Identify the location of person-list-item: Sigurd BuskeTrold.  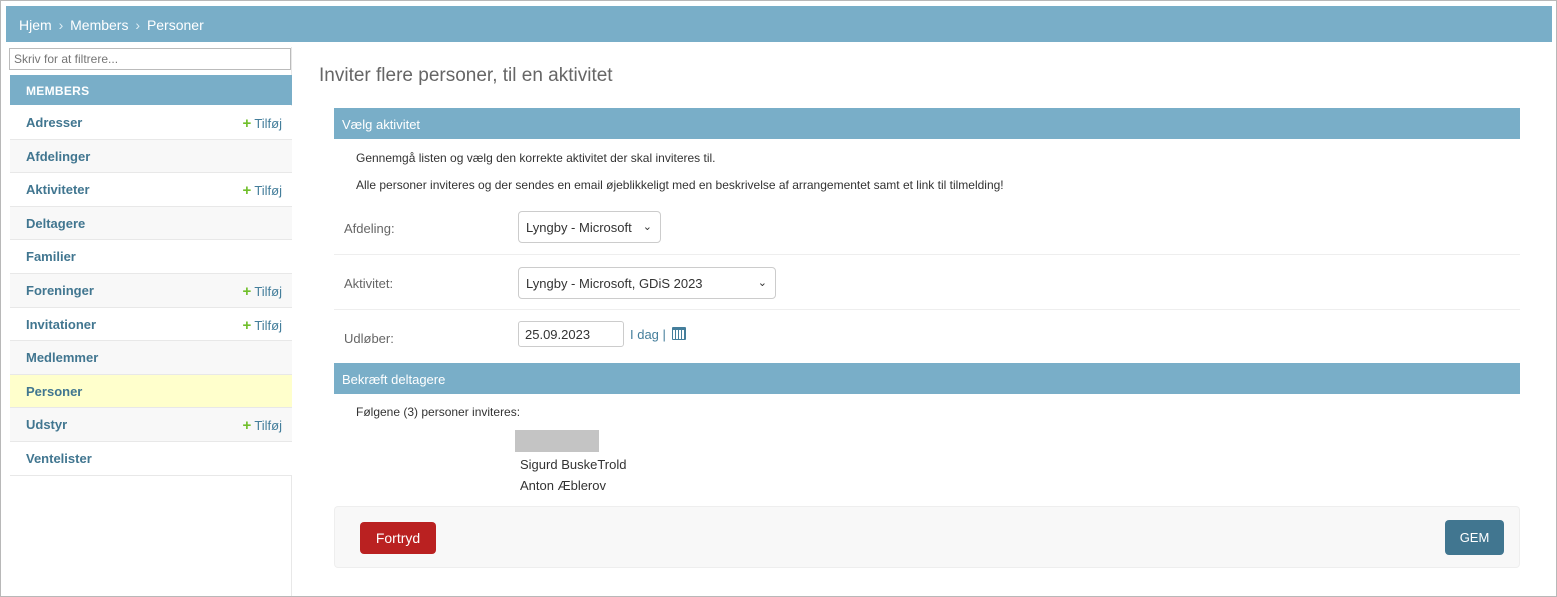
(573, 464).